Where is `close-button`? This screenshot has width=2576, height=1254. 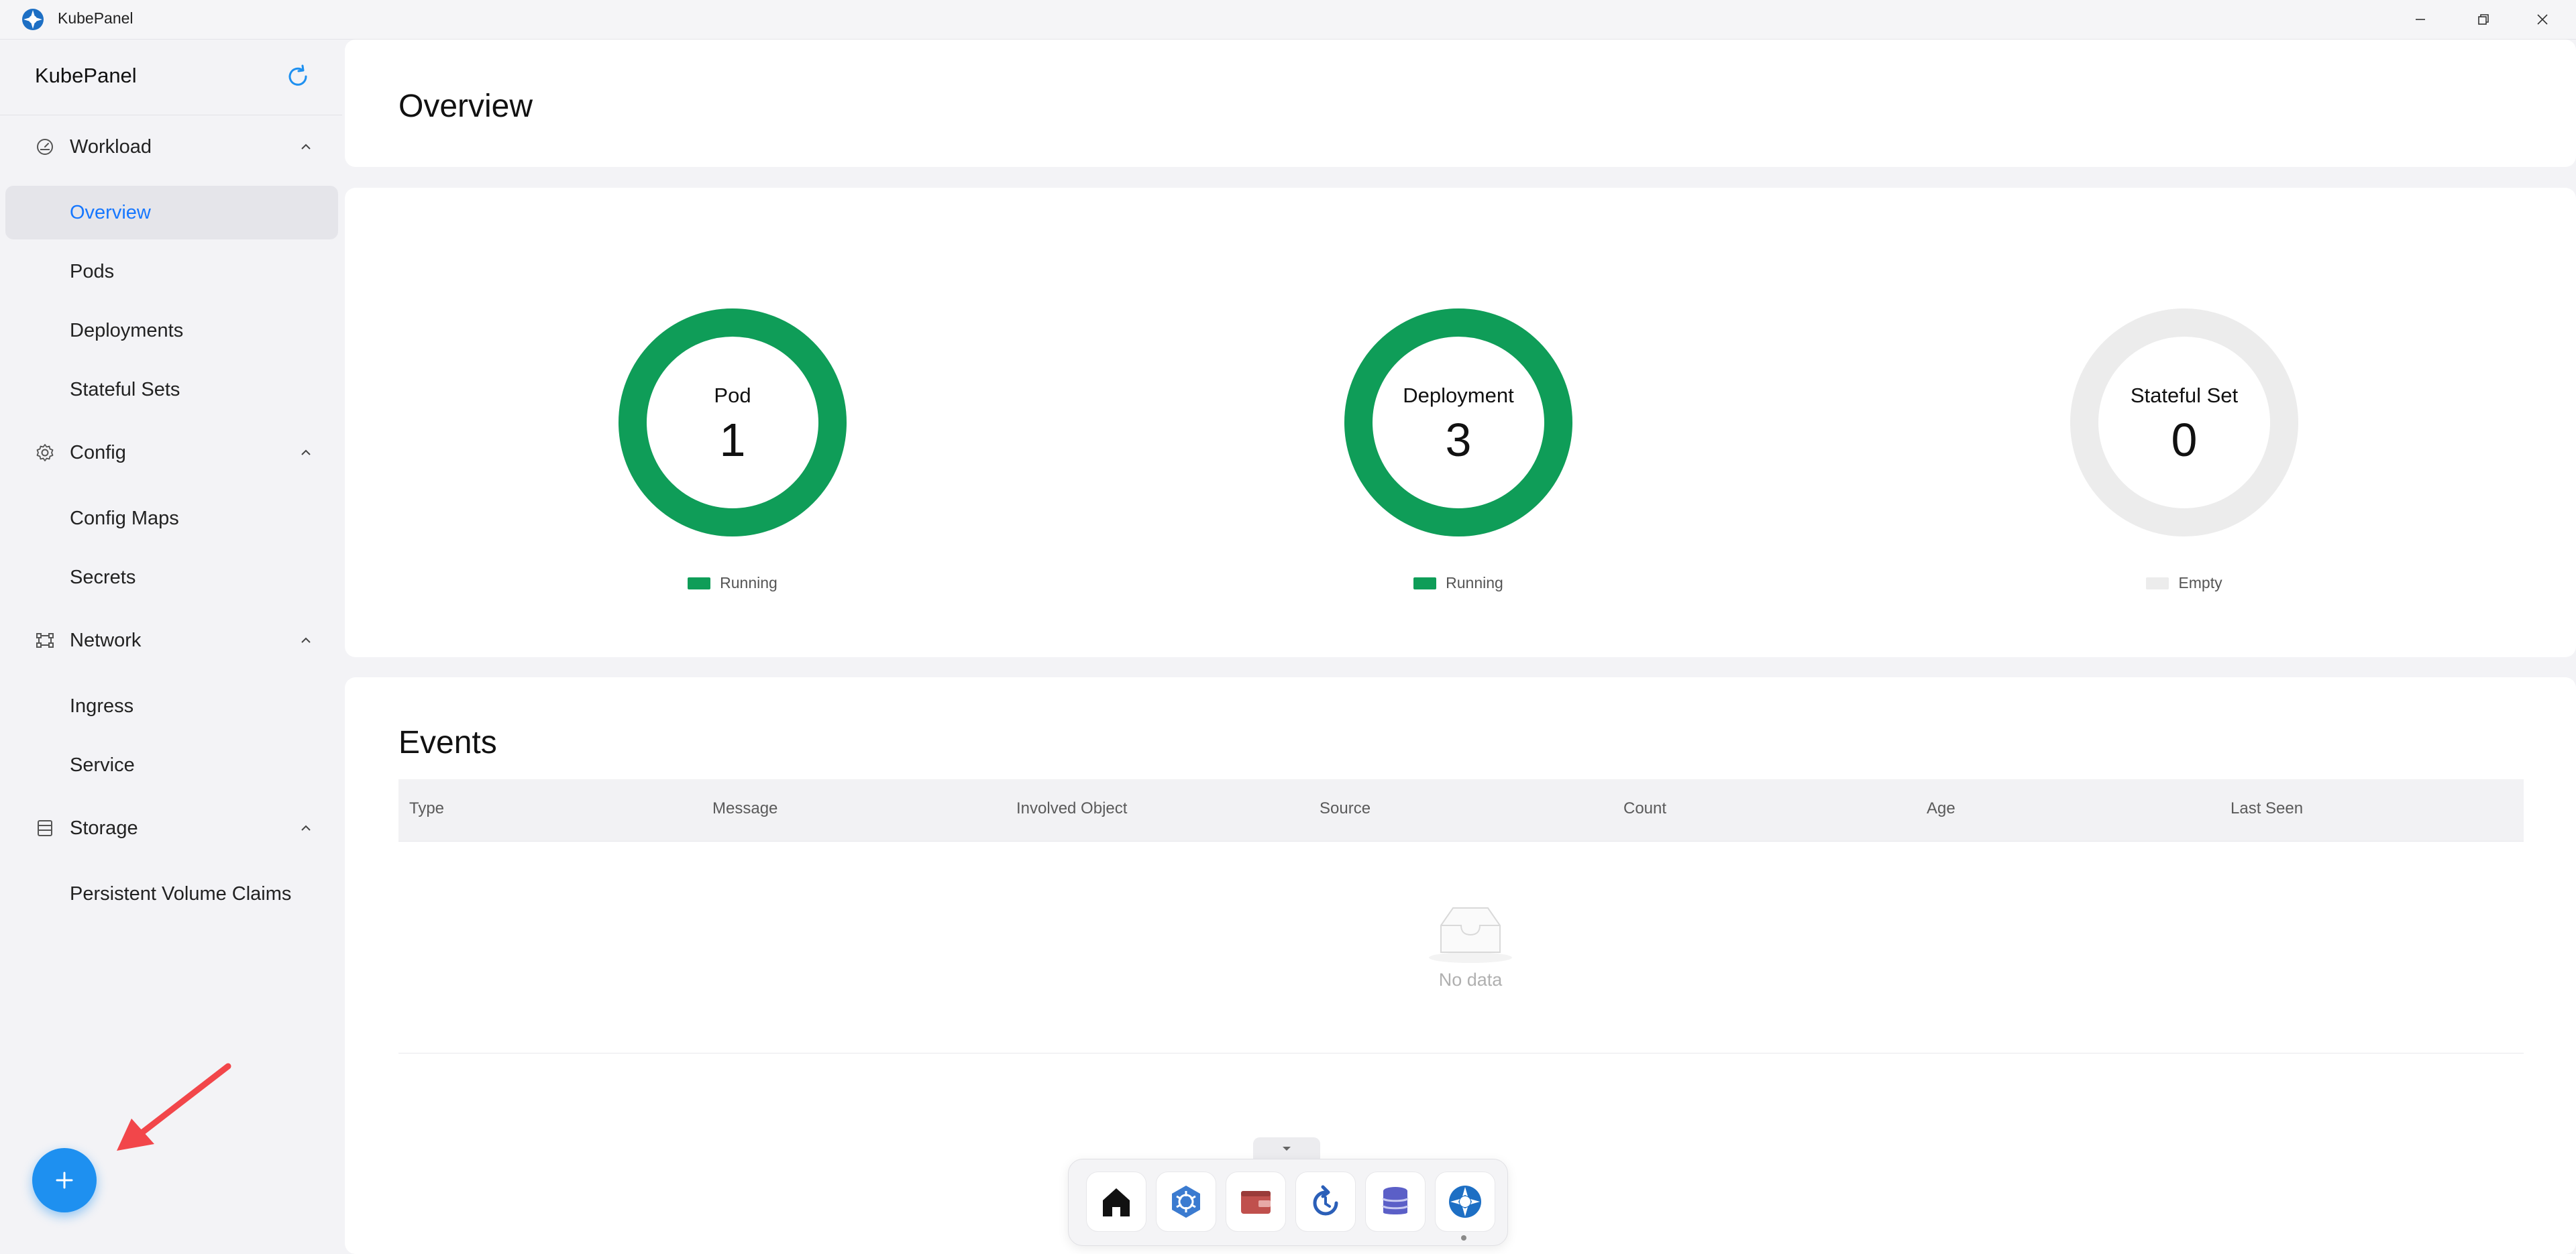
close-button is located at coordinates (2542, 19).